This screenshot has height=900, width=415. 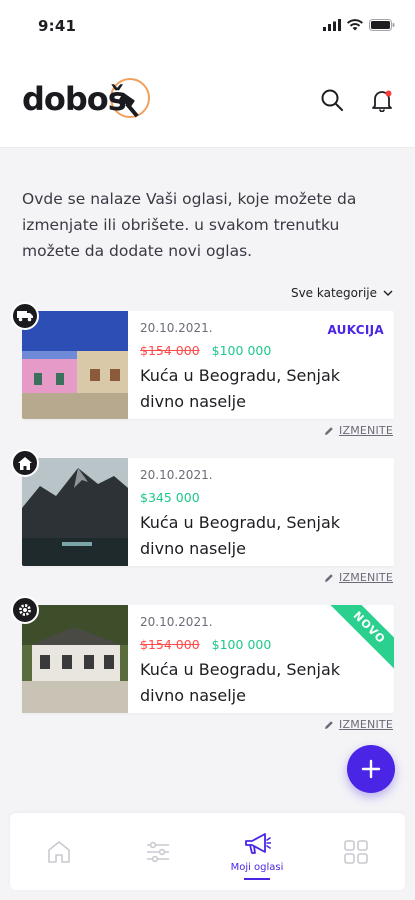 I want to click on battery-icon, so click(x=382, y=25).